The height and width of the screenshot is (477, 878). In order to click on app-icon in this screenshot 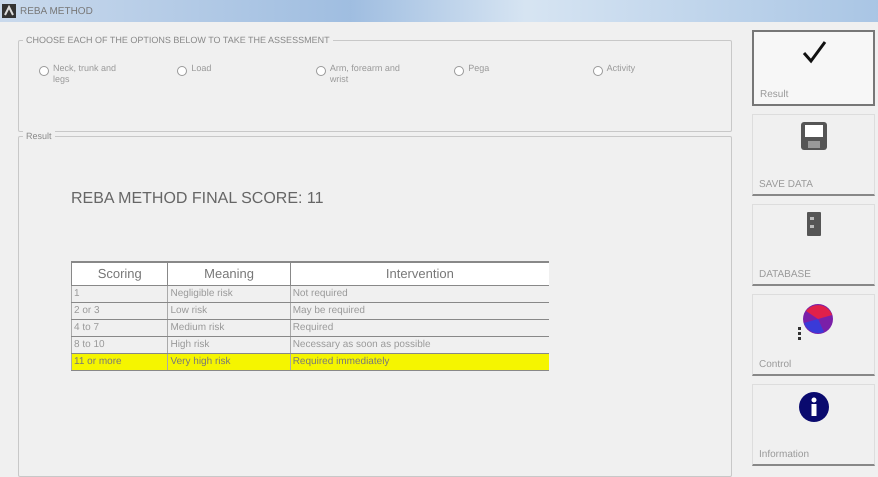, I will do `click(9, 11)`.